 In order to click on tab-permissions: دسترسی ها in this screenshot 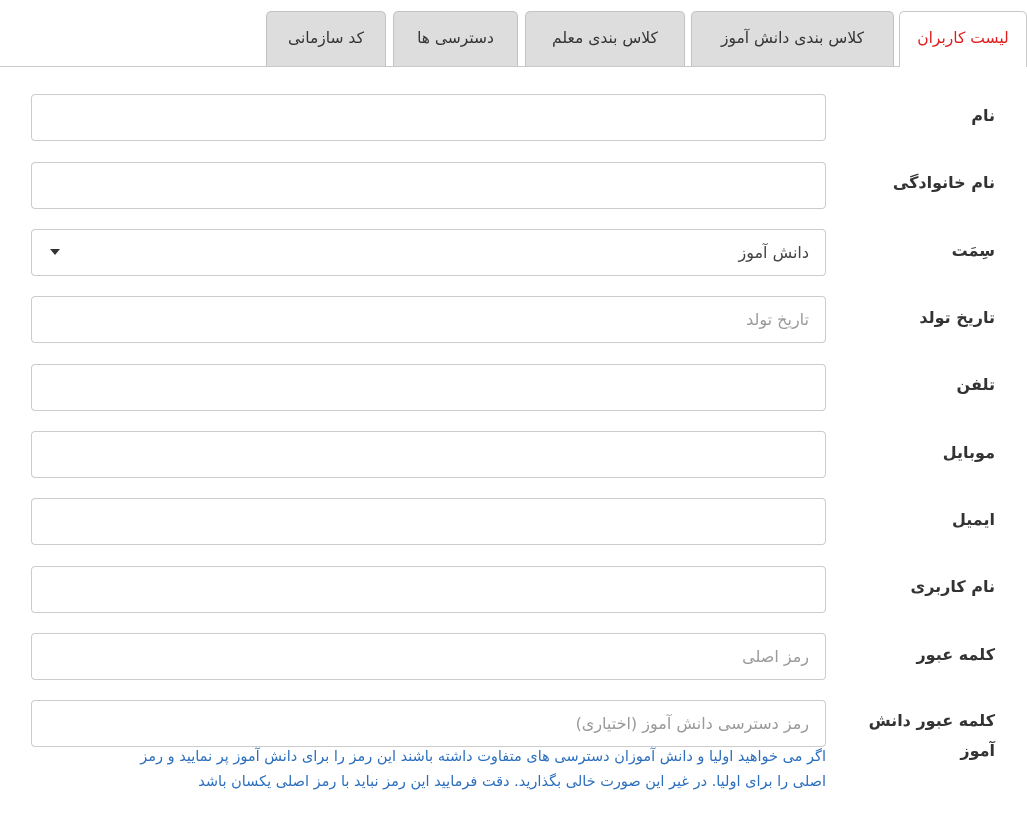, I will do `click(455, 38)`.